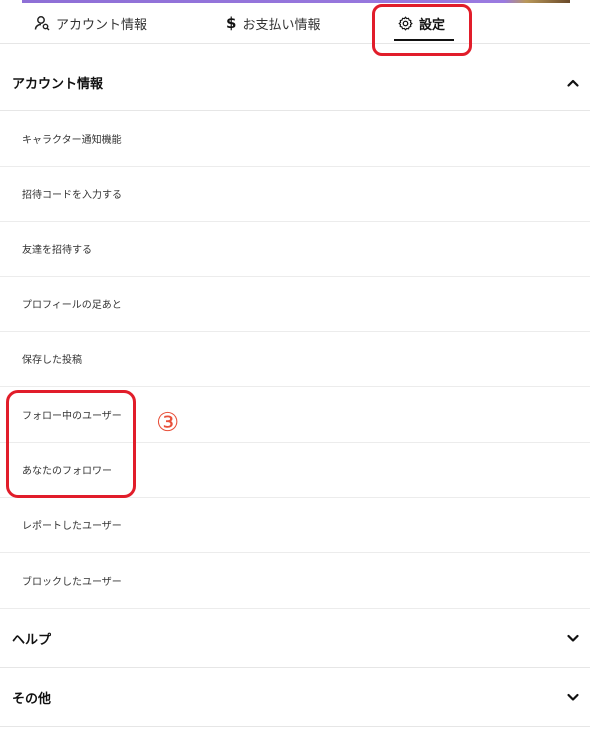  Describe the element at coordinates (573, 83) in the screenshot. I see `chevron-up-icon` at that location.